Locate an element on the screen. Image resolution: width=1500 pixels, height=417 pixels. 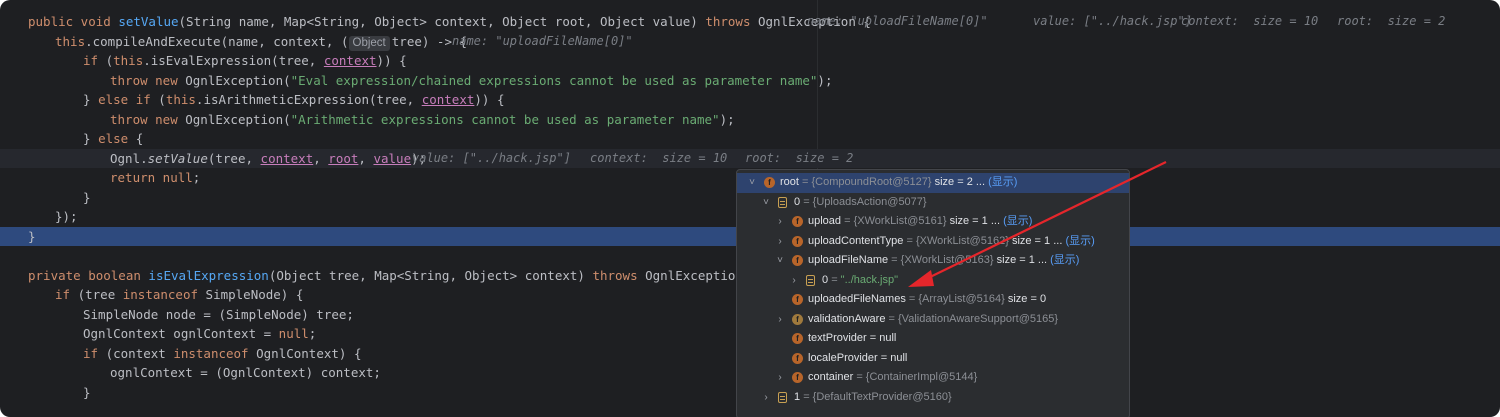
inline-debug-value: root: size = 2 is located at coordinates (1391, 21).